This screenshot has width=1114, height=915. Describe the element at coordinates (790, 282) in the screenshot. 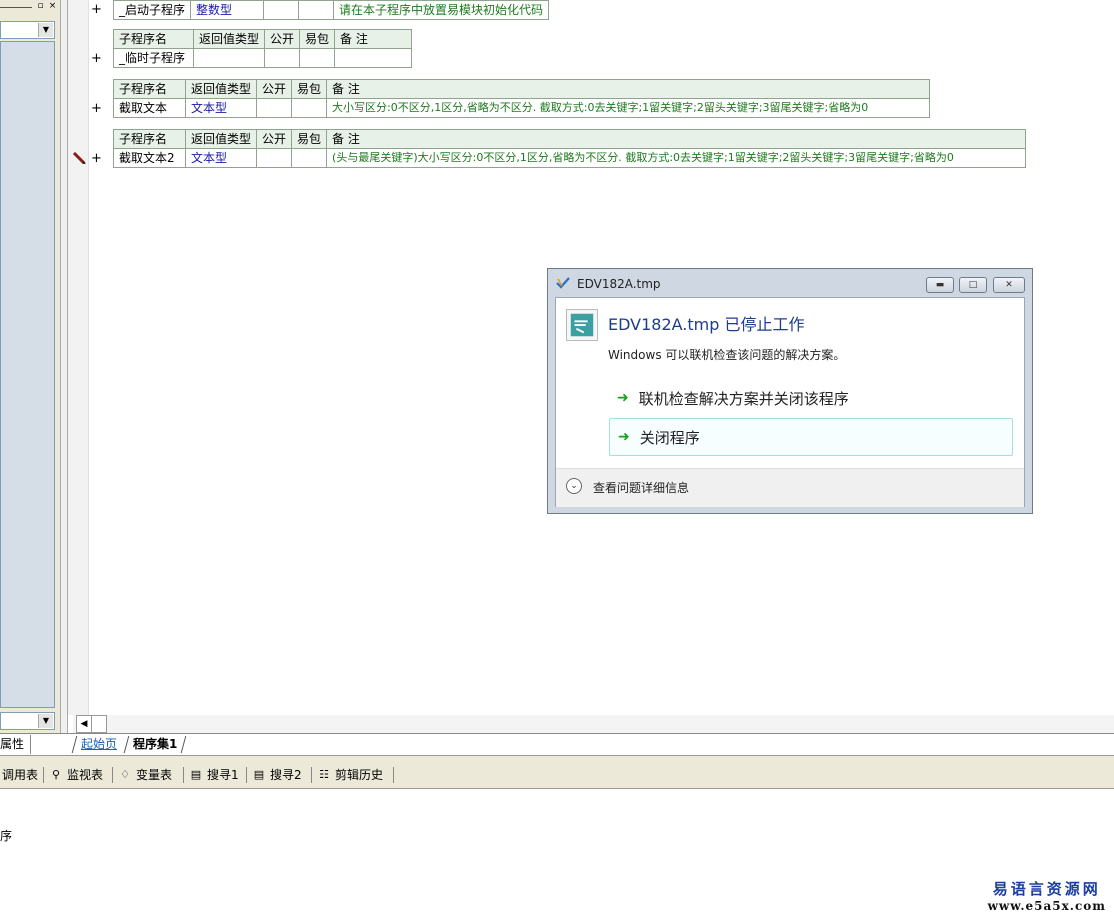

I see `dialog-titlebar: EDV182A.tmp ▬ □ ✕` at that location.